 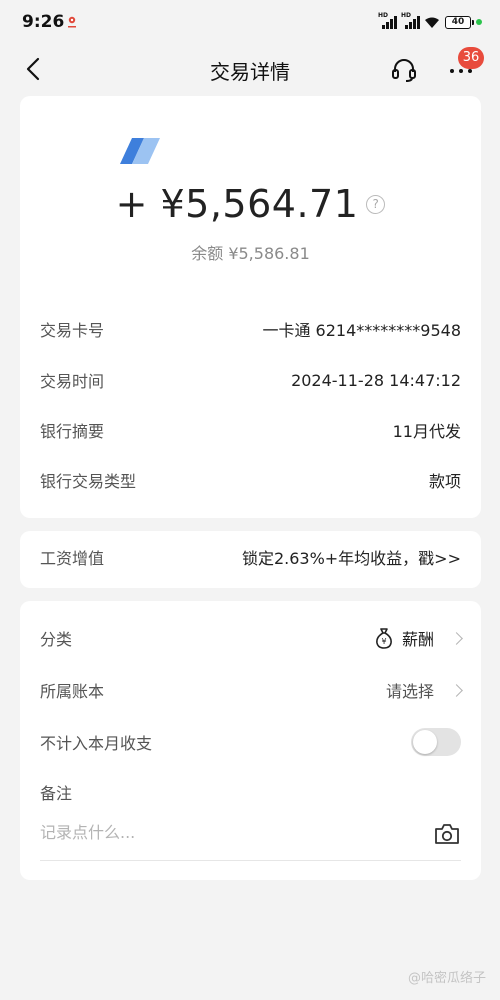 What do you see at coordinates (479, 22) in the screenshot?
I see `charging-dot-icon` at bounding box center [479, 22].